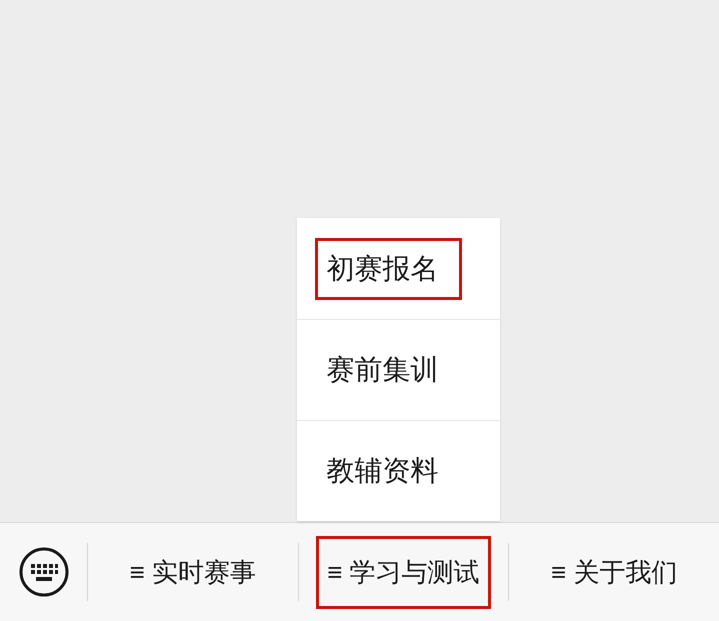  What do you see at coordinates (388, 370) in the screenshot?
I see `submenu-item: 赛前集训` at bounding box center [388, 370].